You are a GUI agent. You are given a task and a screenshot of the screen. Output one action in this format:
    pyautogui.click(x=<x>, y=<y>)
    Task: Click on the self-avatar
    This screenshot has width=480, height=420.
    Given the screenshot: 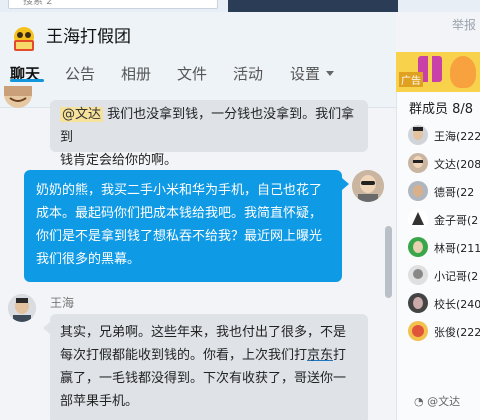 What is the action you would take?
    pyautogui.click(x=368, y=186)
    